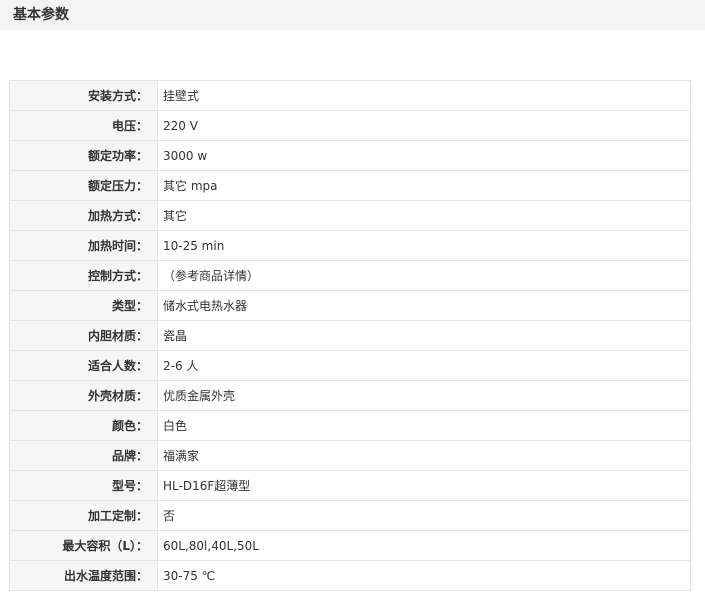  What do you see at coordinates (424, 95) in the screenshot?
I see `spec-value: 挂壁式` at bounding box center [424, 95].